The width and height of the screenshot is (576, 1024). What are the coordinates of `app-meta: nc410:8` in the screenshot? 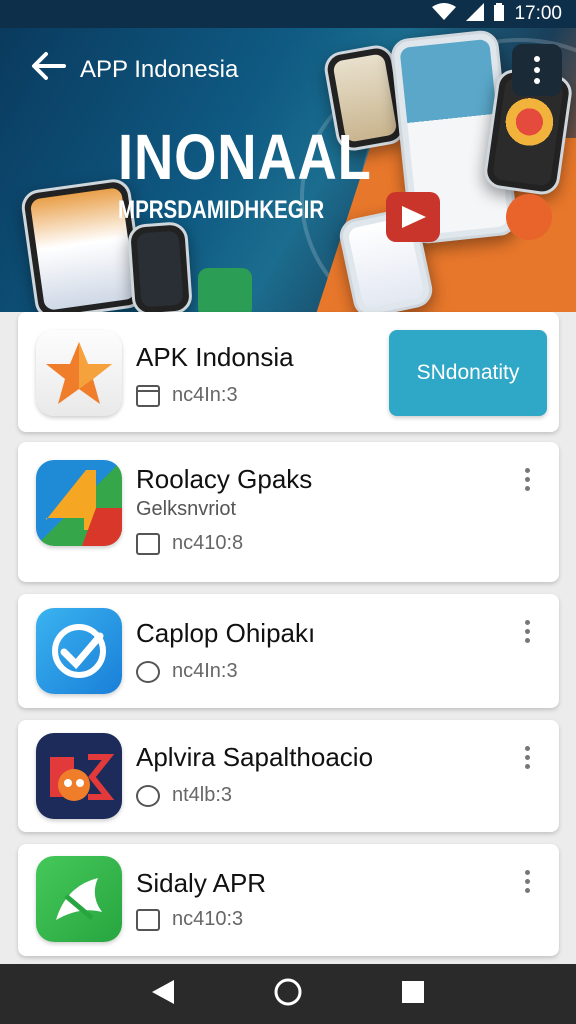 It's located at (189, 543).